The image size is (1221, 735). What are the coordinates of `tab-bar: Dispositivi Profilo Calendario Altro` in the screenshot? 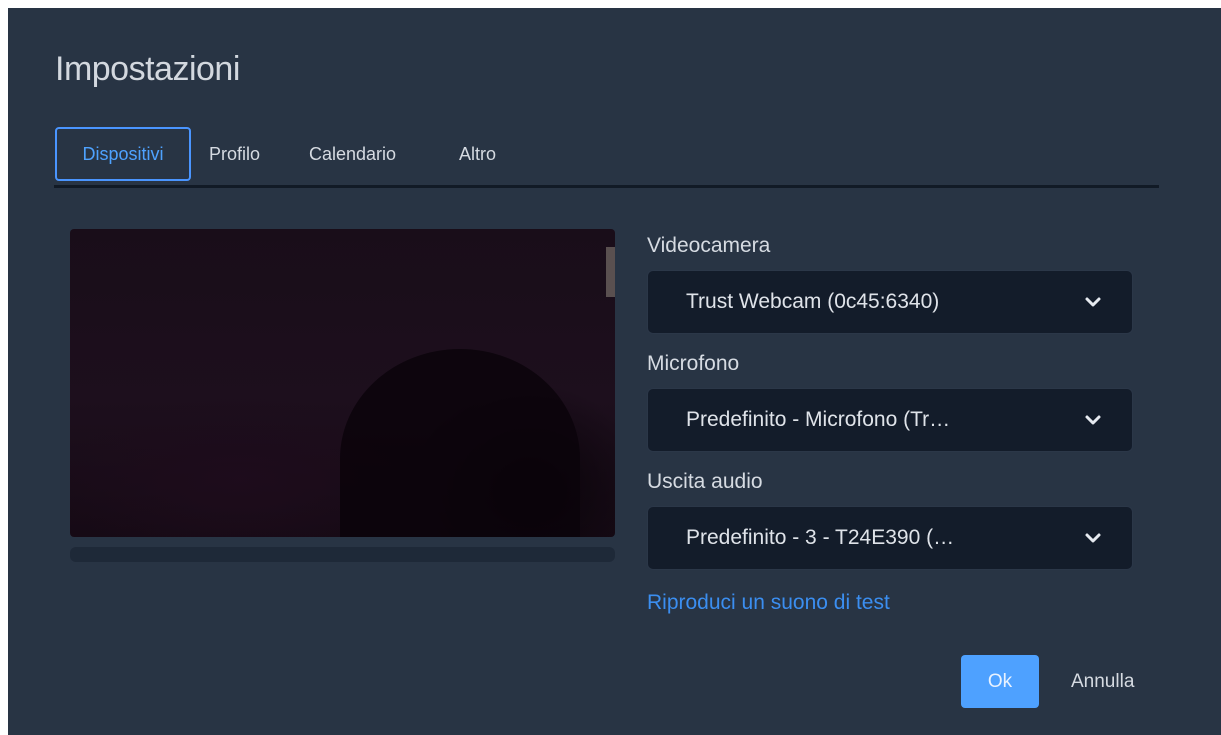 It's located at (606, 157).